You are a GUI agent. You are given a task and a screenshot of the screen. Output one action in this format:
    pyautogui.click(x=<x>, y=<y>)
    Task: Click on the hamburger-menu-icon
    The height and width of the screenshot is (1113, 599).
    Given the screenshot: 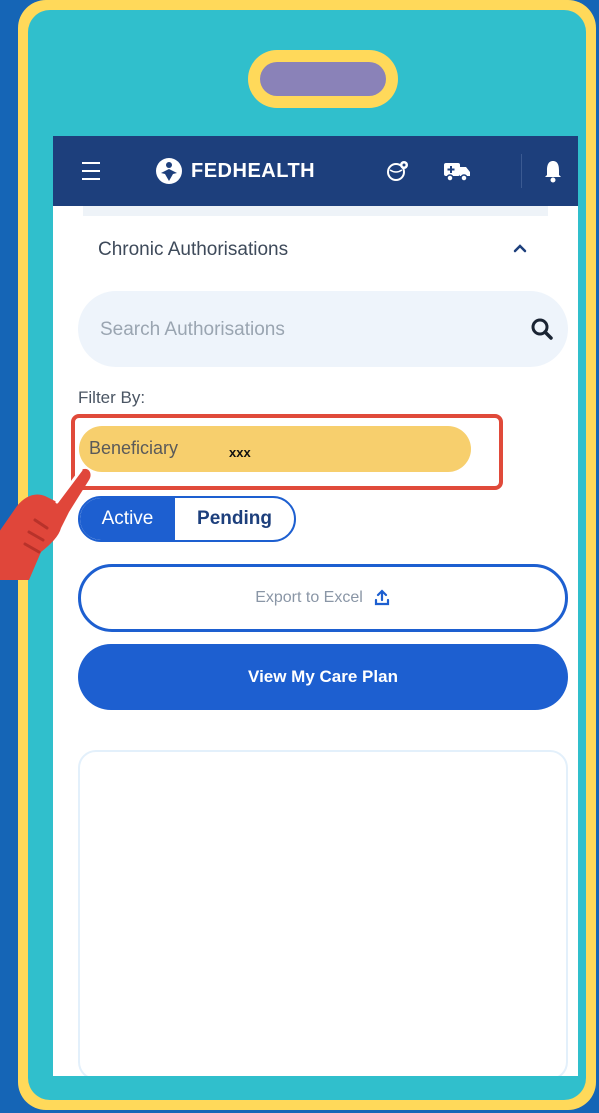 What is the action you would take?
    pyautogui.click(x=91, y=171)
    